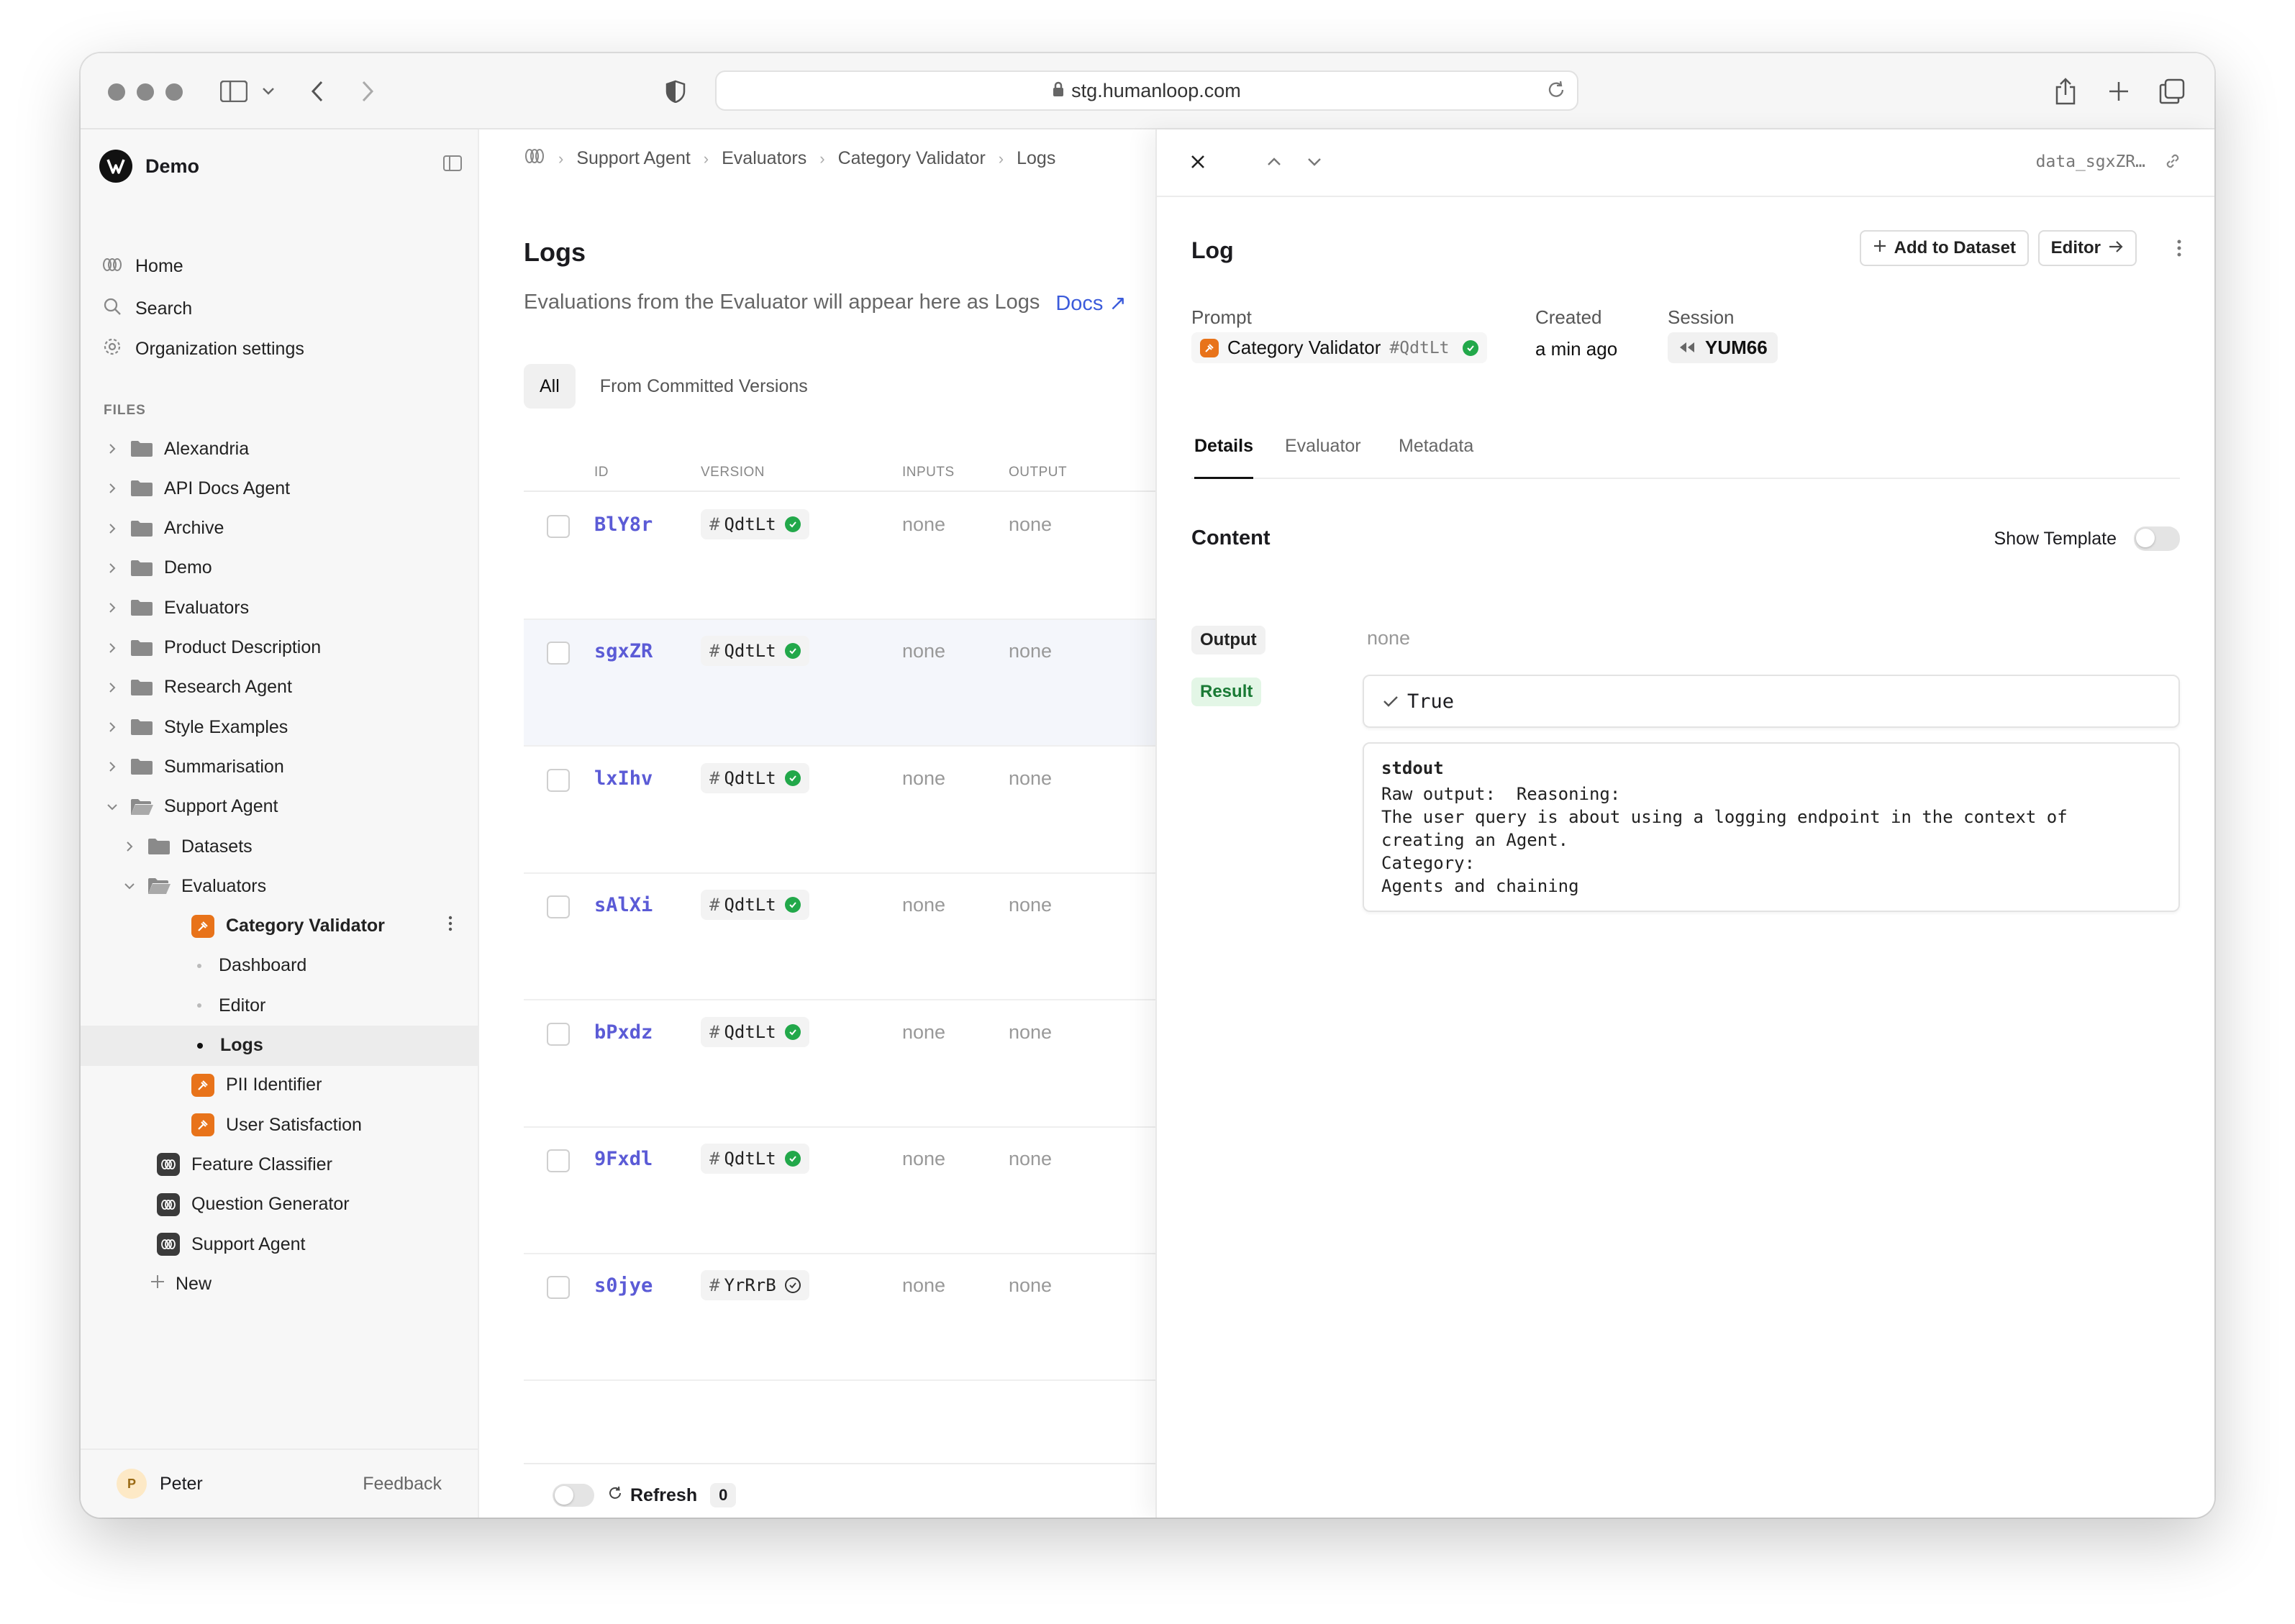 The image size is (2295, 1624). Describe the element at coordinates (280, 568) in the screenshot. I see `tree-item: Demo` at that location.